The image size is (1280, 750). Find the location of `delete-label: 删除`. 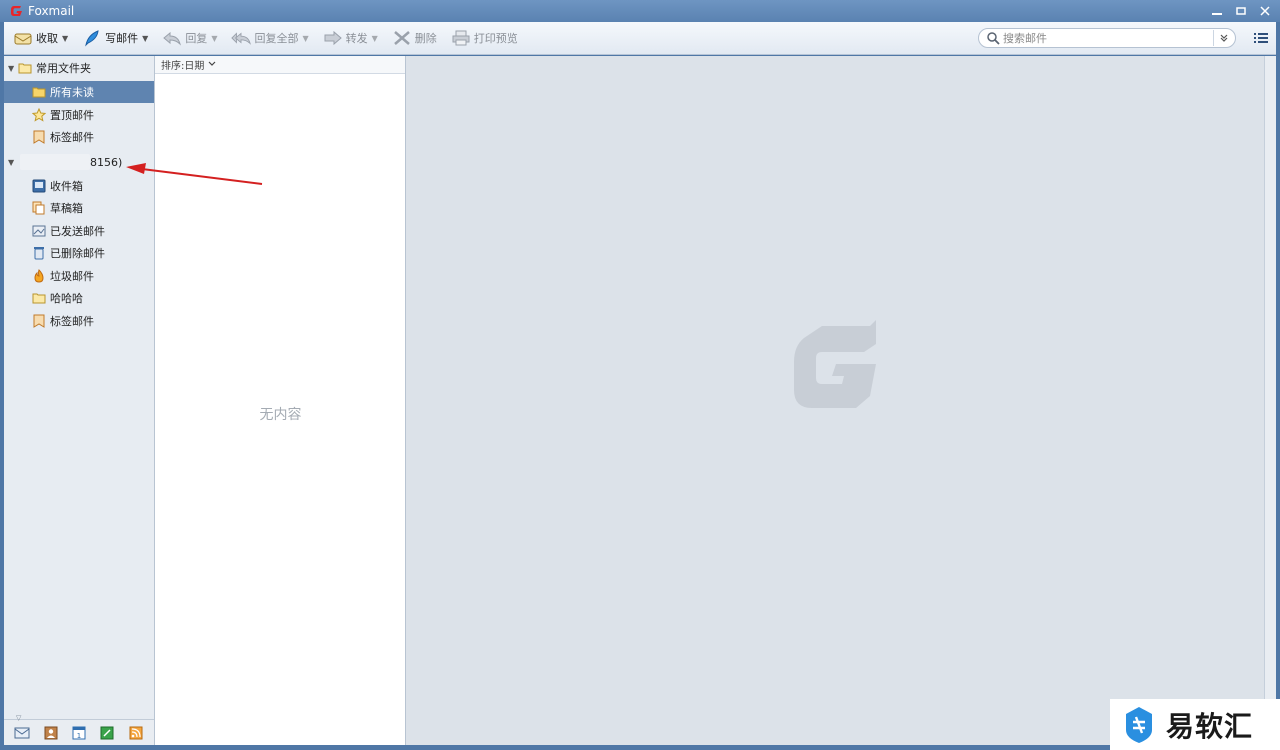

delete-label: 删除 is located at coordinates (425, 38).